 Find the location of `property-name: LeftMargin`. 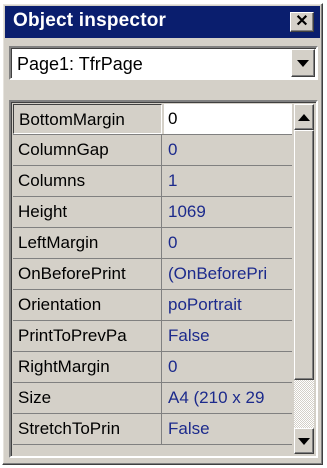

property-name: LeftMargin is located at coordinates (87, 243).